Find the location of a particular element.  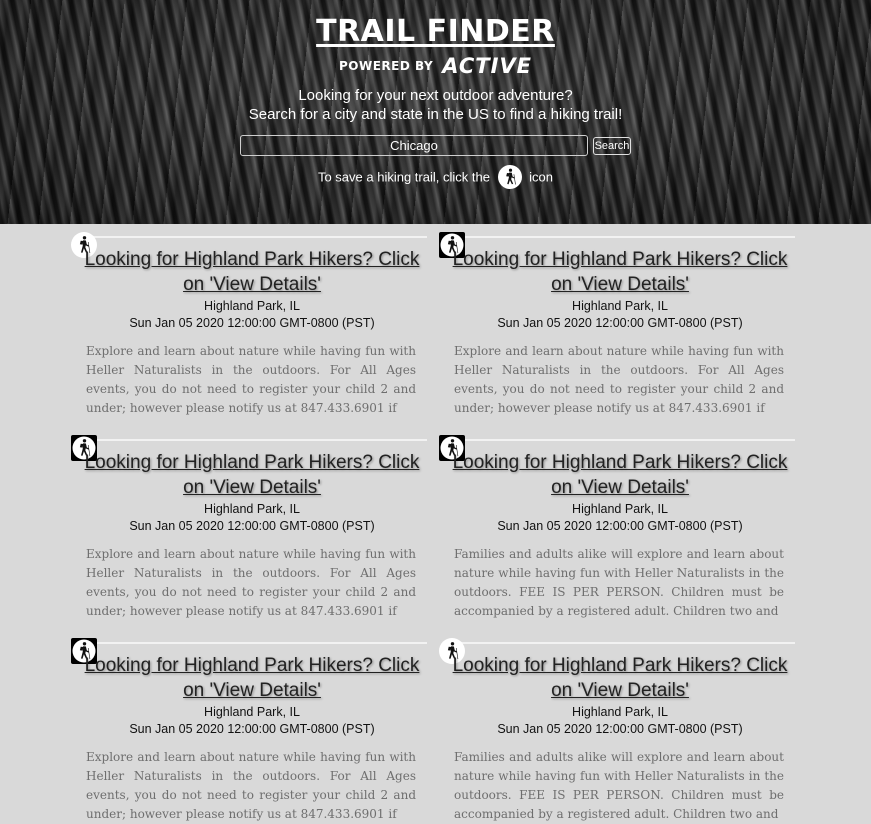

search-button: Search is located at coordinates (612, 146).